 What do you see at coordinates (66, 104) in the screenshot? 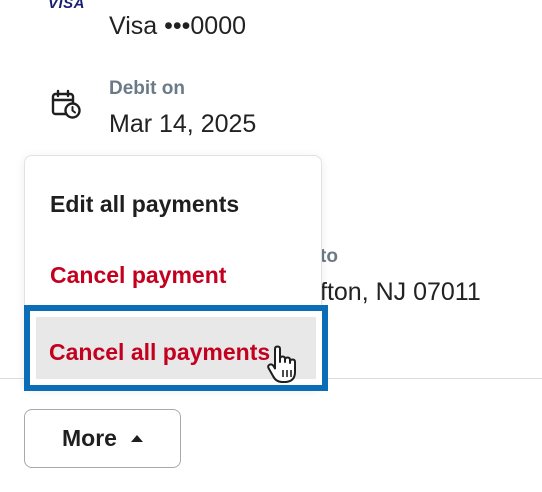
I see `calendar-clock-icon` at bounding box center [66, 104].